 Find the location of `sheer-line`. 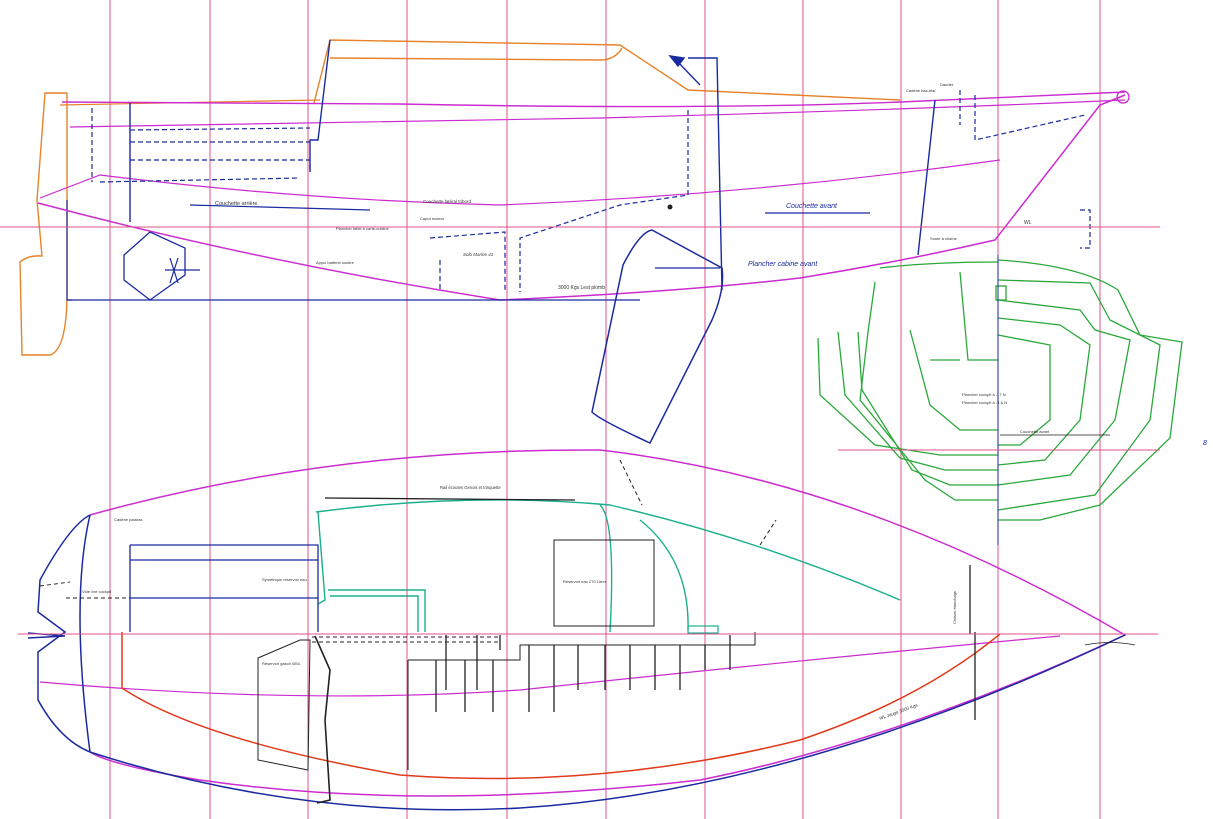

sheer-line is located at coordinates (593, 99).